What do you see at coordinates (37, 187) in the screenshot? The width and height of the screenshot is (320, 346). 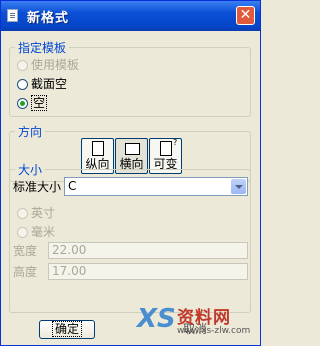 I see `standard-size-label: 标准大小` at bounding box center [37, 187].